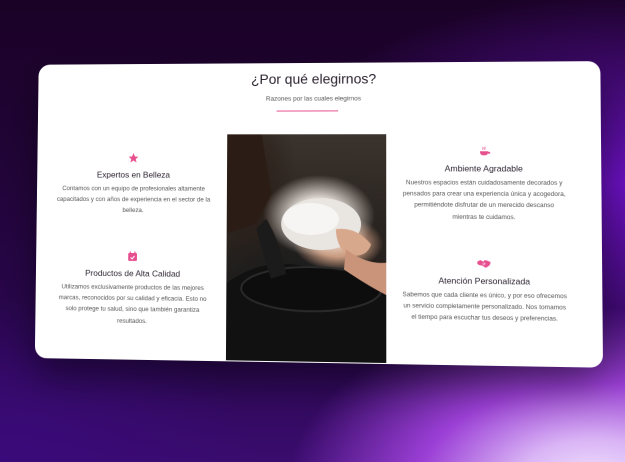 This screenshot has width=625, height=462. I want to click on feature-title: Expertos en Belleza, so click(133, 174).